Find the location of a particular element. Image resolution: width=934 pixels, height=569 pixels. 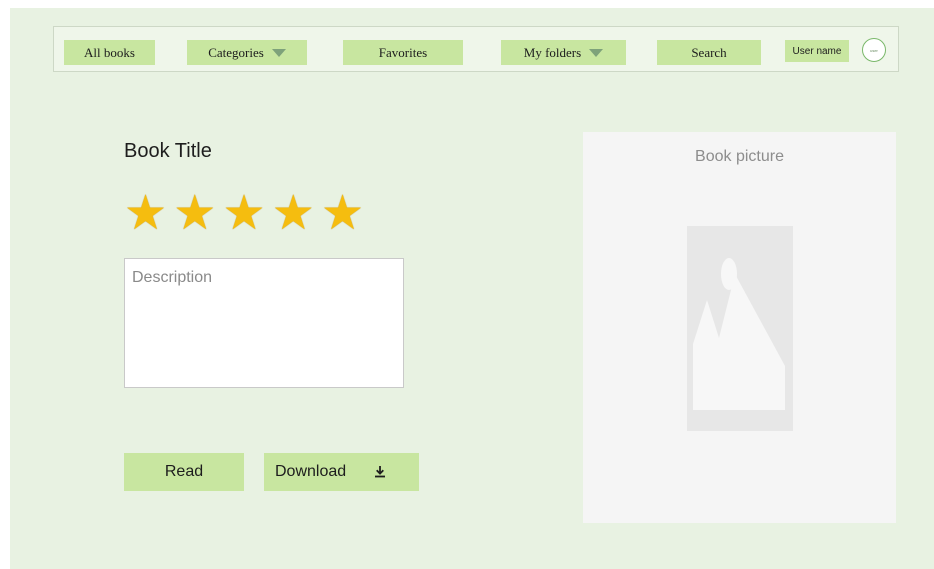

nav-all-books-button: All books is located at coordinates (109, 52).